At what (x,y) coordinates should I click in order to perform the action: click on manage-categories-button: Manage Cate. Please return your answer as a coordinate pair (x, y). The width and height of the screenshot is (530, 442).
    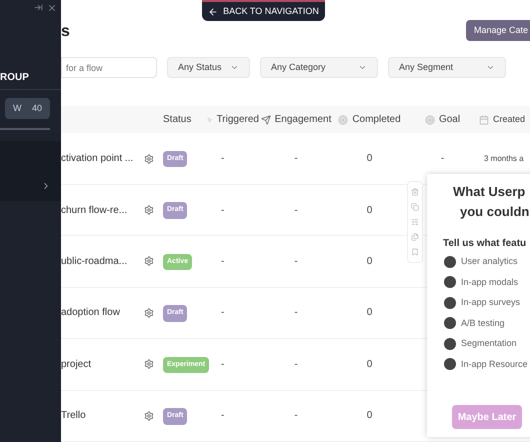
    Looking at the image, I should click on (498, 30).